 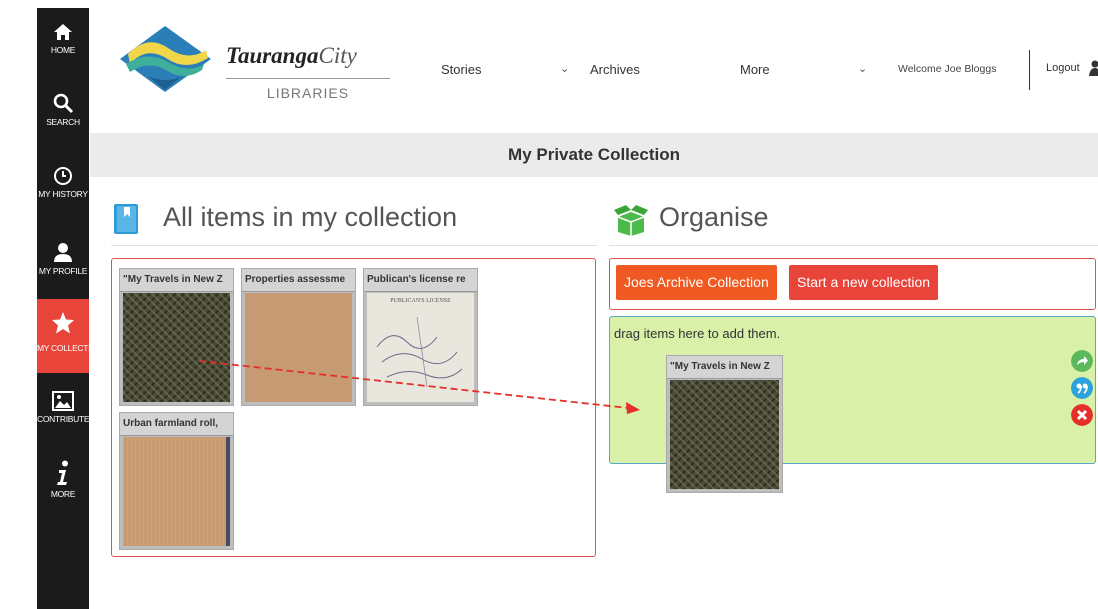 I want to click on item-thumbnail: PUBLICAN'S LICENSE, so click(x=420, y=347).